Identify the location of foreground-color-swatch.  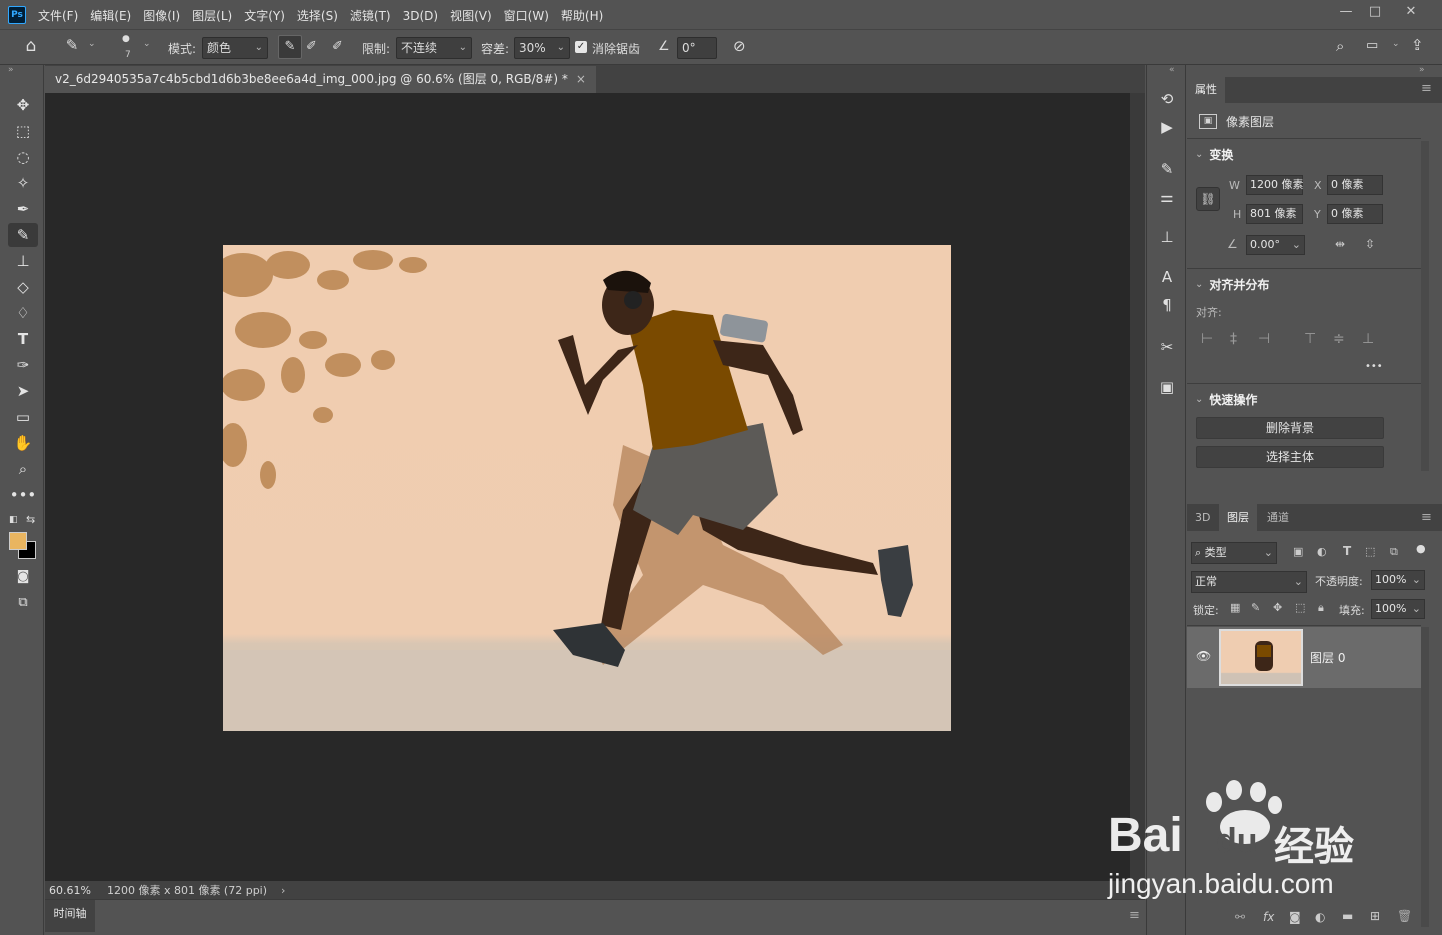
(18, 541).